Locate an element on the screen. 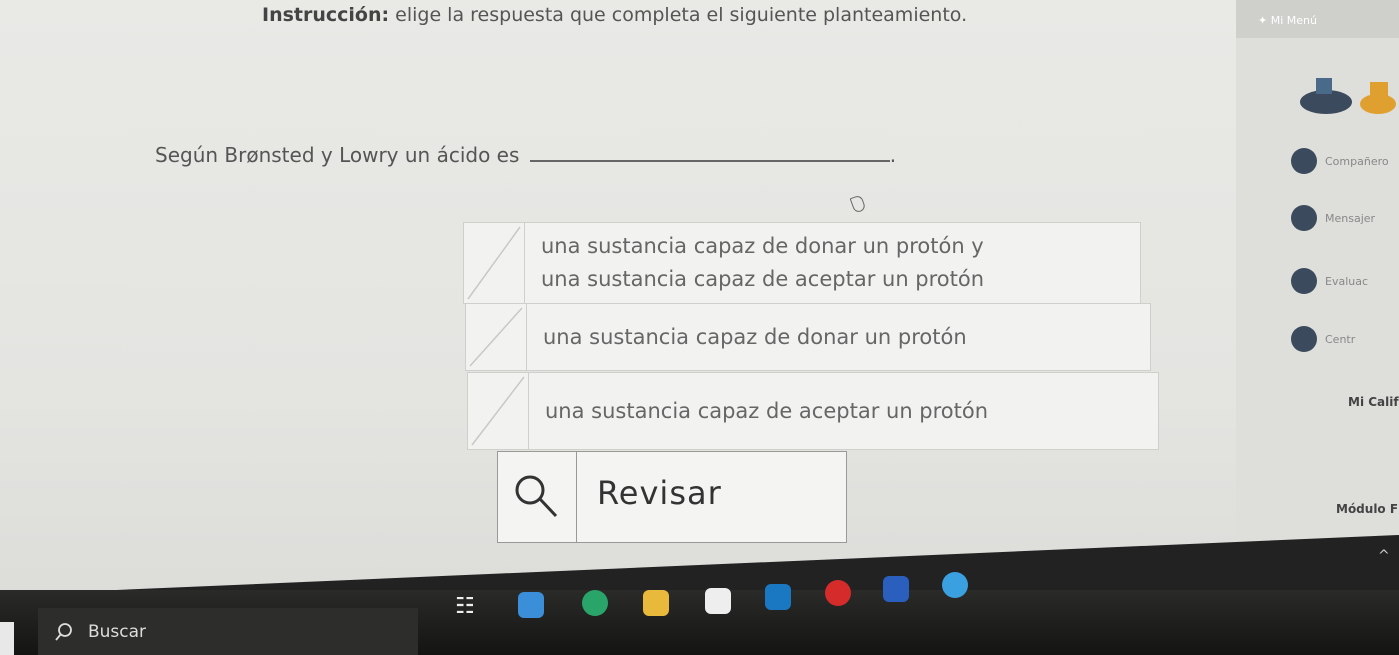 The height and width of the screenshot is (655, 1399). sidebar-item-companions: Compañero is located at coordinates (1340, 161).